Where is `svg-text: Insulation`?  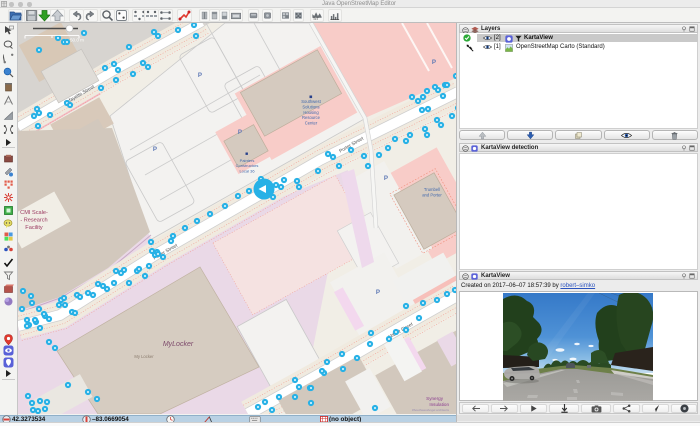 svg-text: Insulation is located at coordinates (439, 404).